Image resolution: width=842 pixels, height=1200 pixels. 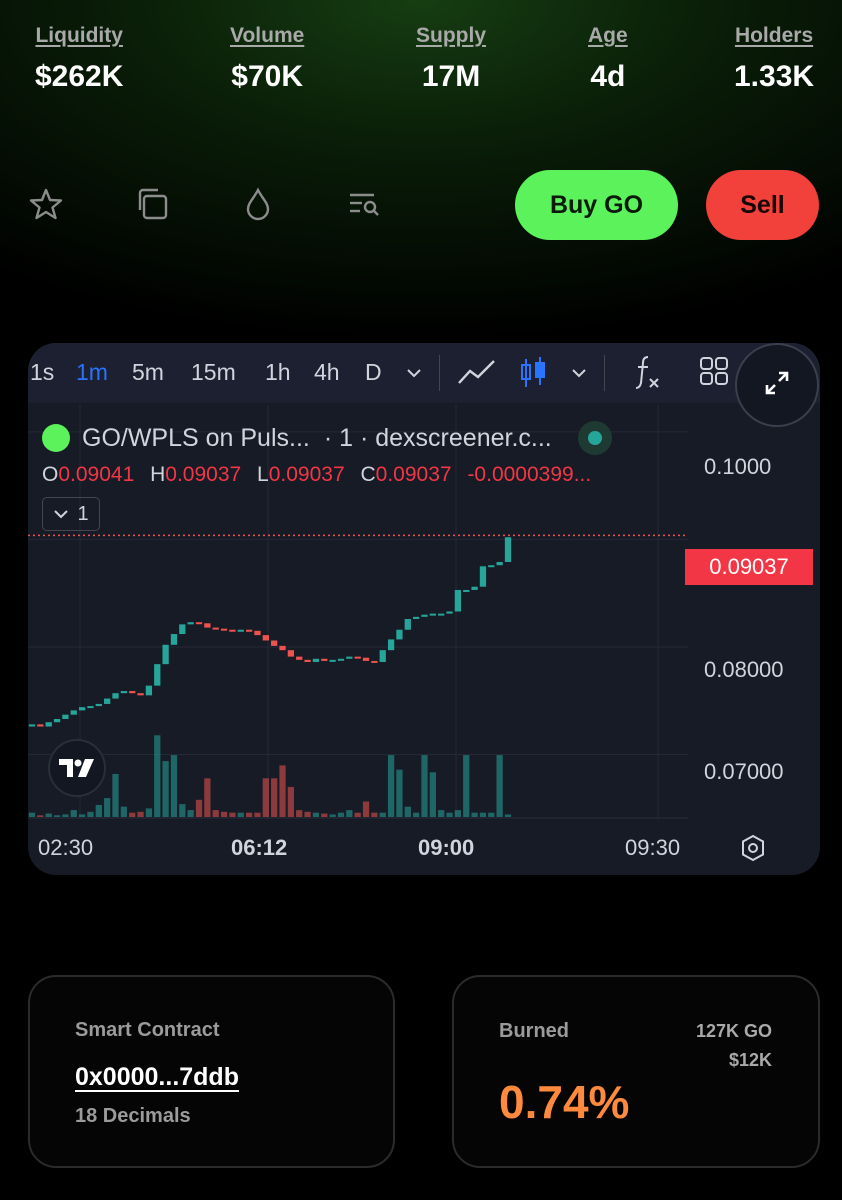 What do you see at coordinates (604, 373) in the screenshot?
I see `toolbar-divider` at bounding box center [604, 373].